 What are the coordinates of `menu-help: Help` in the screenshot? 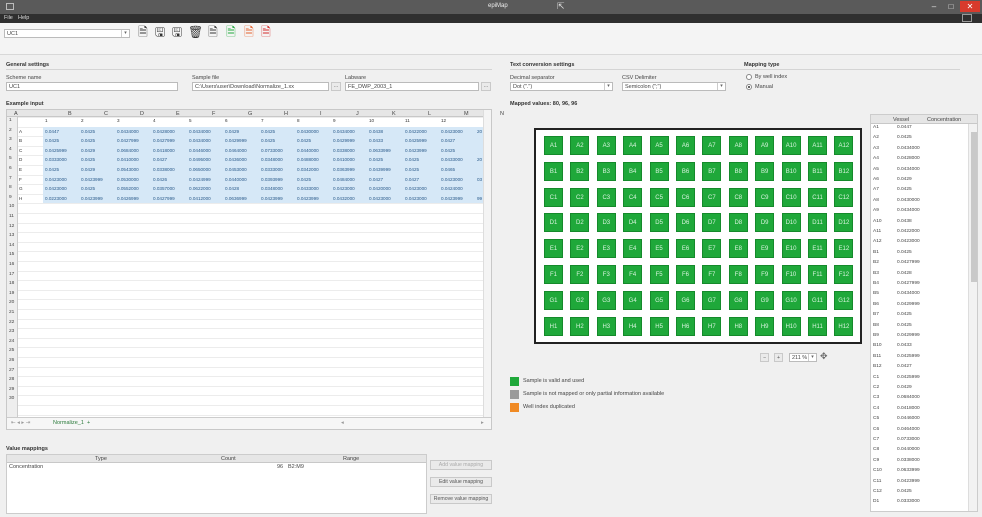 It's located at (23, 18).